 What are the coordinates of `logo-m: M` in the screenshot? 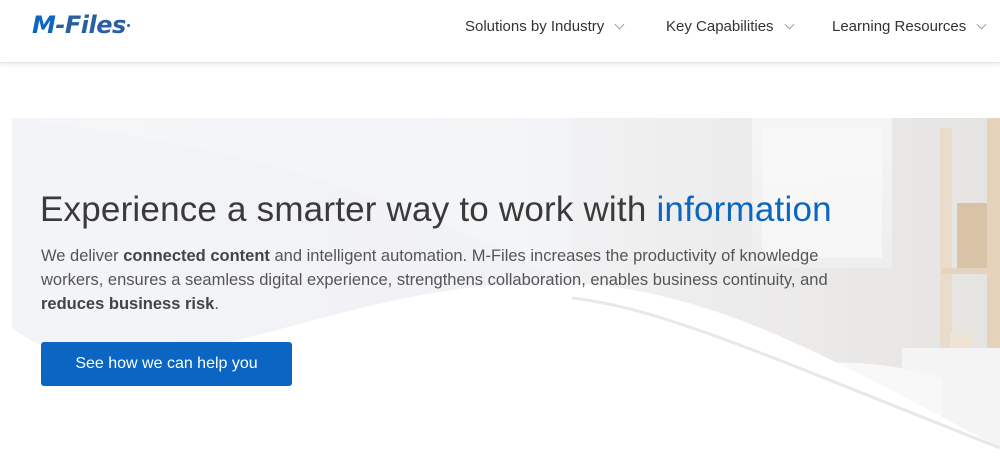 It's located at (44, 25).